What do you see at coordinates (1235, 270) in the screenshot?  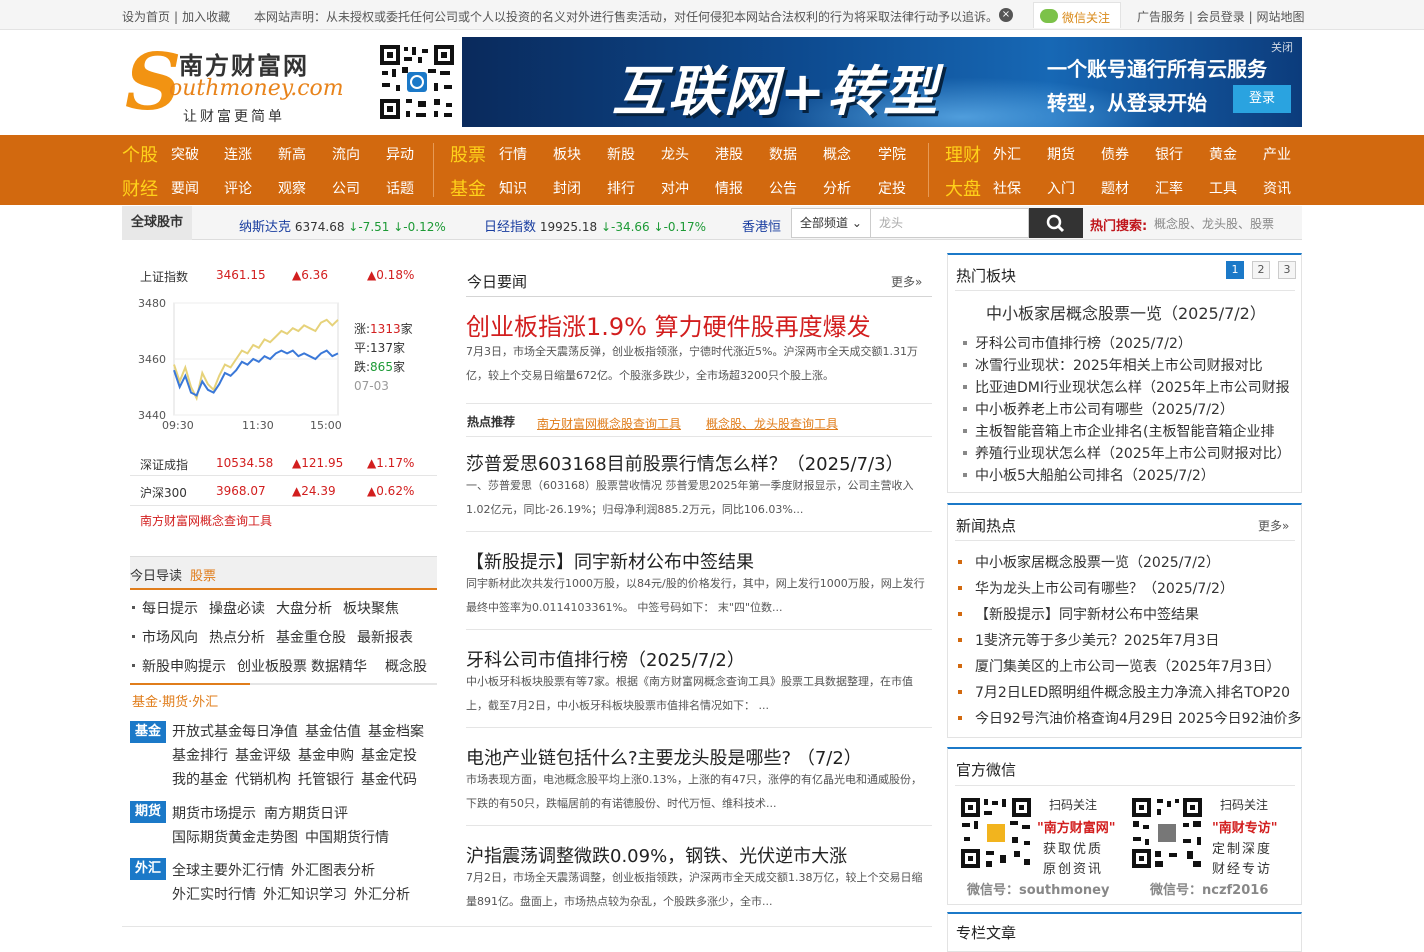 I see `page-button-1: 1` at bounding box center [1235, 270].